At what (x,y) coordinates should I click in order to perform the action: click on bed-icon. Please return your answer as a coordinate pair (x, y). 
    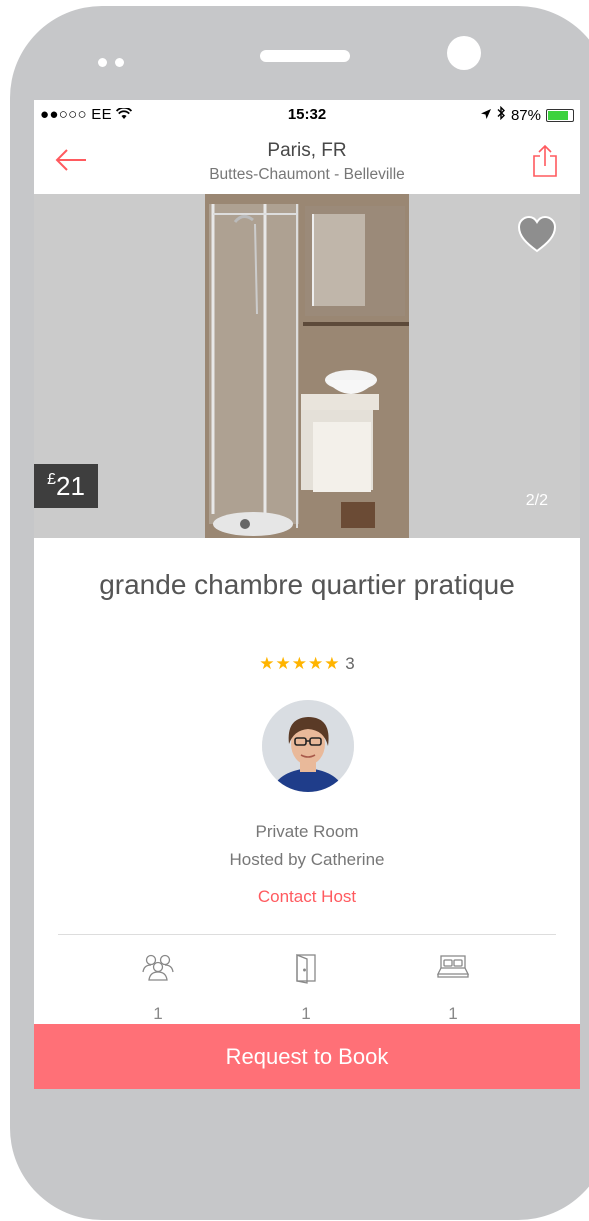
    Looking at the image, I should click on (453, 966).